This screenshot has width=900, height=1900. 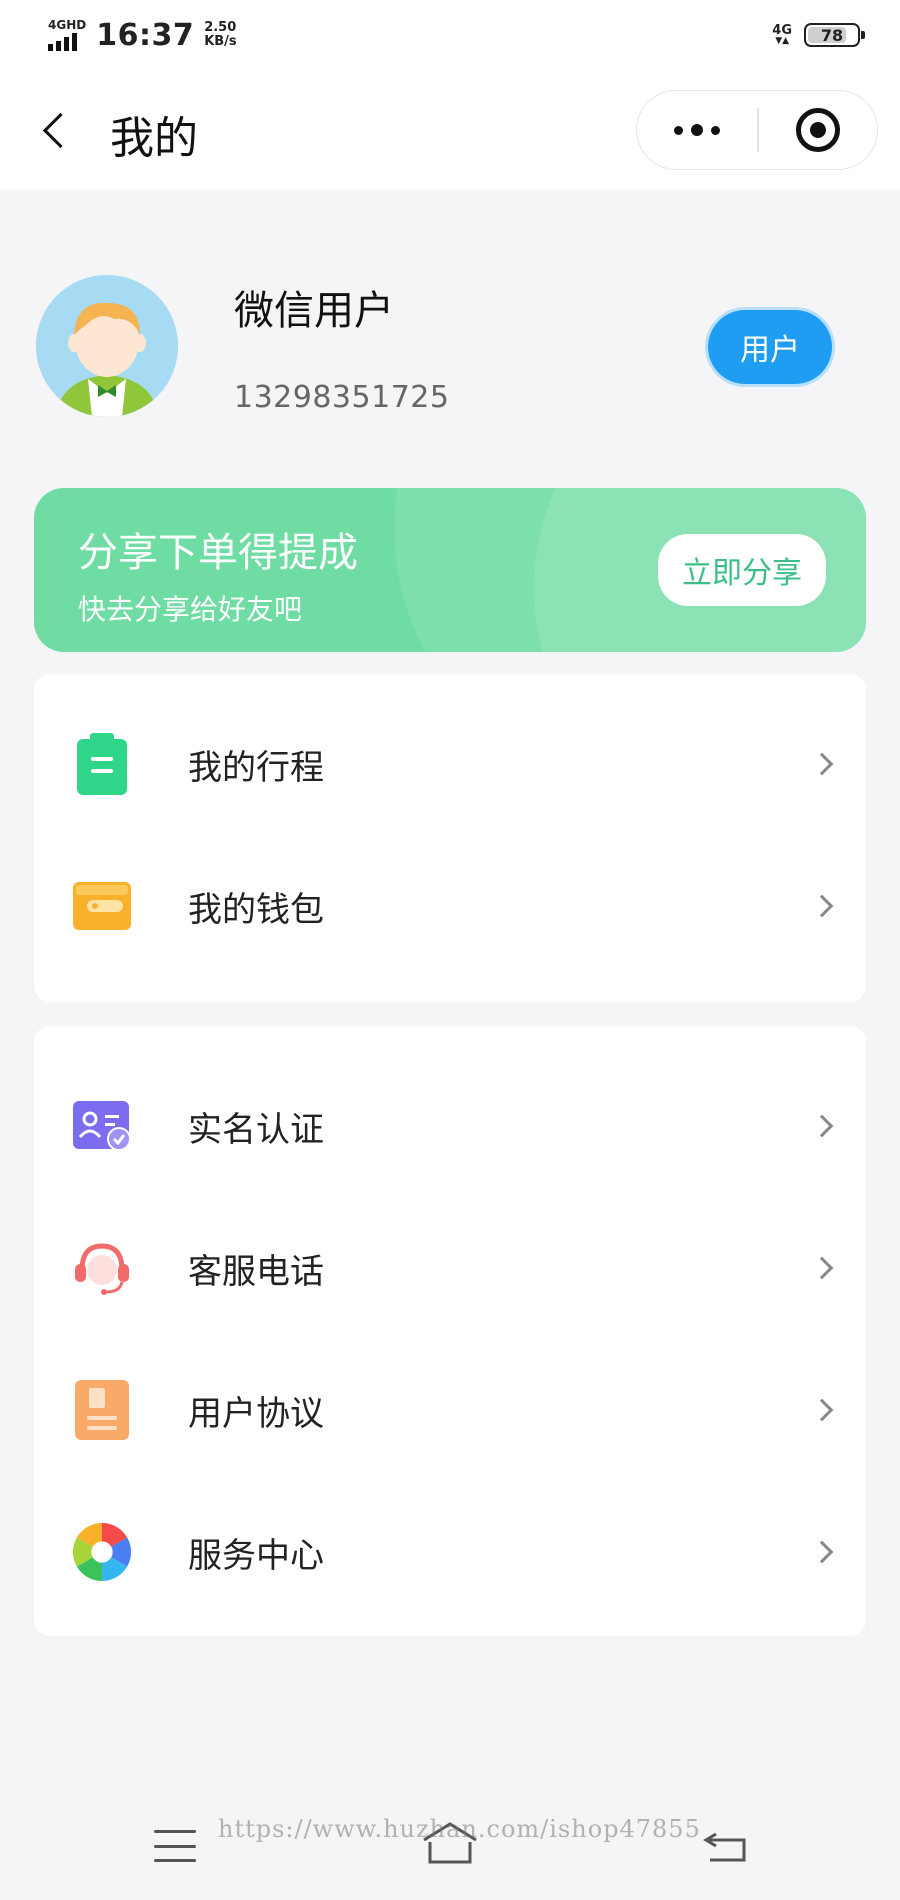 What do you see at coordinates (459, 1829) in the screenshot?
I see `watermark-text: https://www.huzhan.com/ishop47855` at bounding box center [459, 1829].